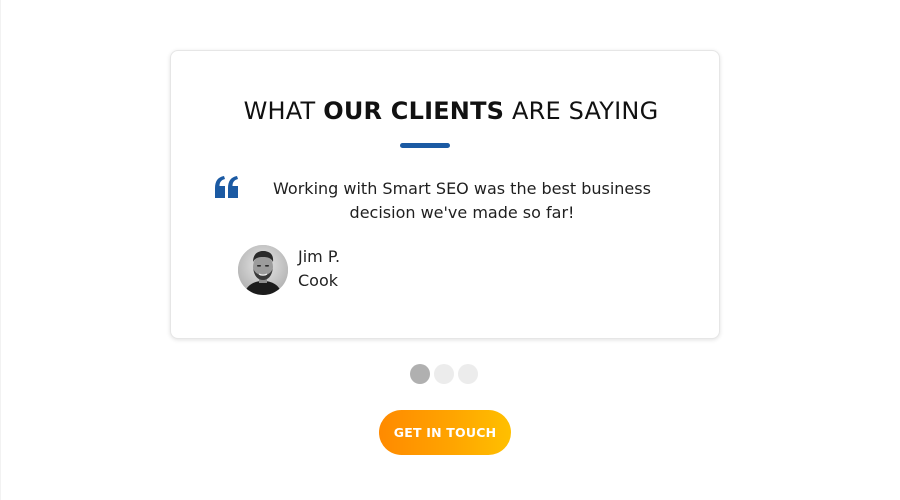 The width and height of the screenshot is (900, 500). I want to click on section-heading: WHAT OUR CLIENTS ARE SAYING, so click(450, 111).